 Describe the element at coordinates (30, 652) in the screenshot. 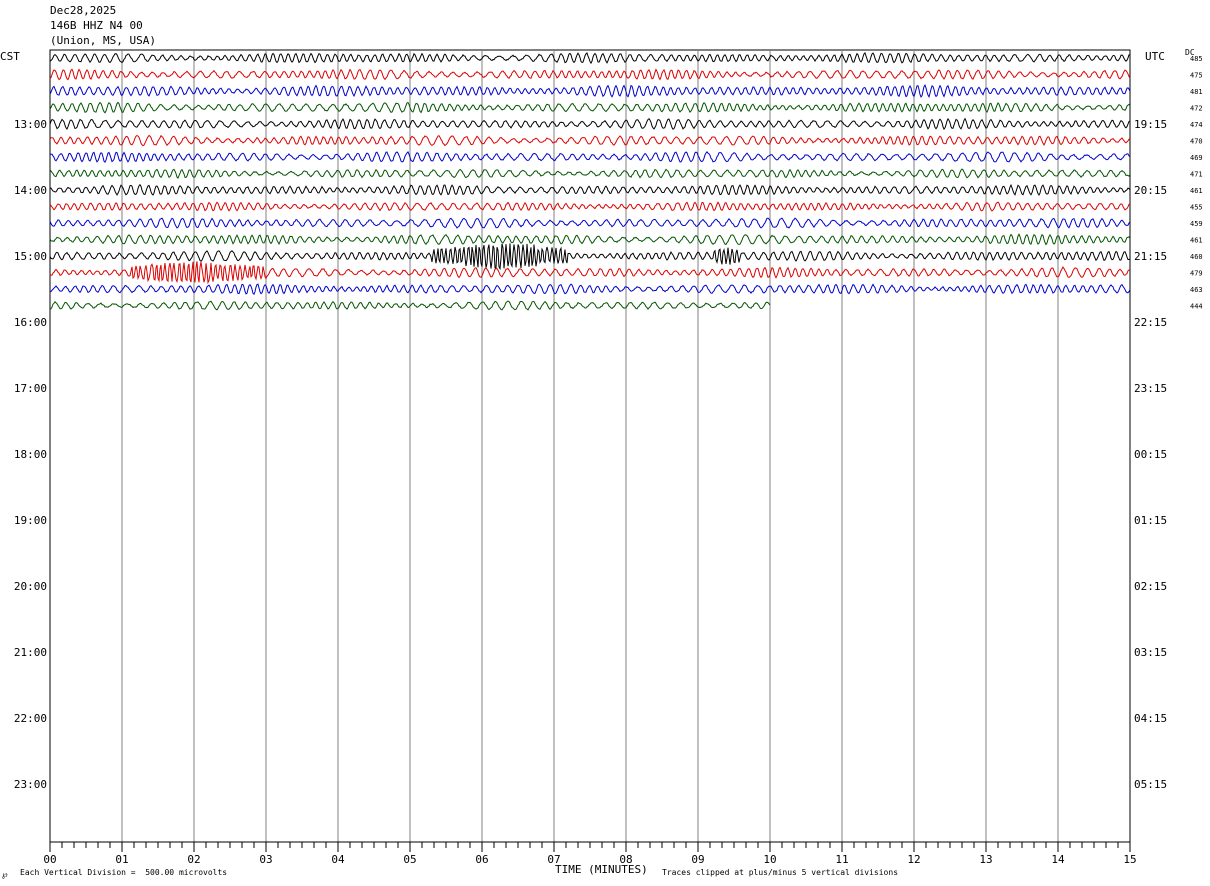

I see `left-hour-label: 21:00` at that location.